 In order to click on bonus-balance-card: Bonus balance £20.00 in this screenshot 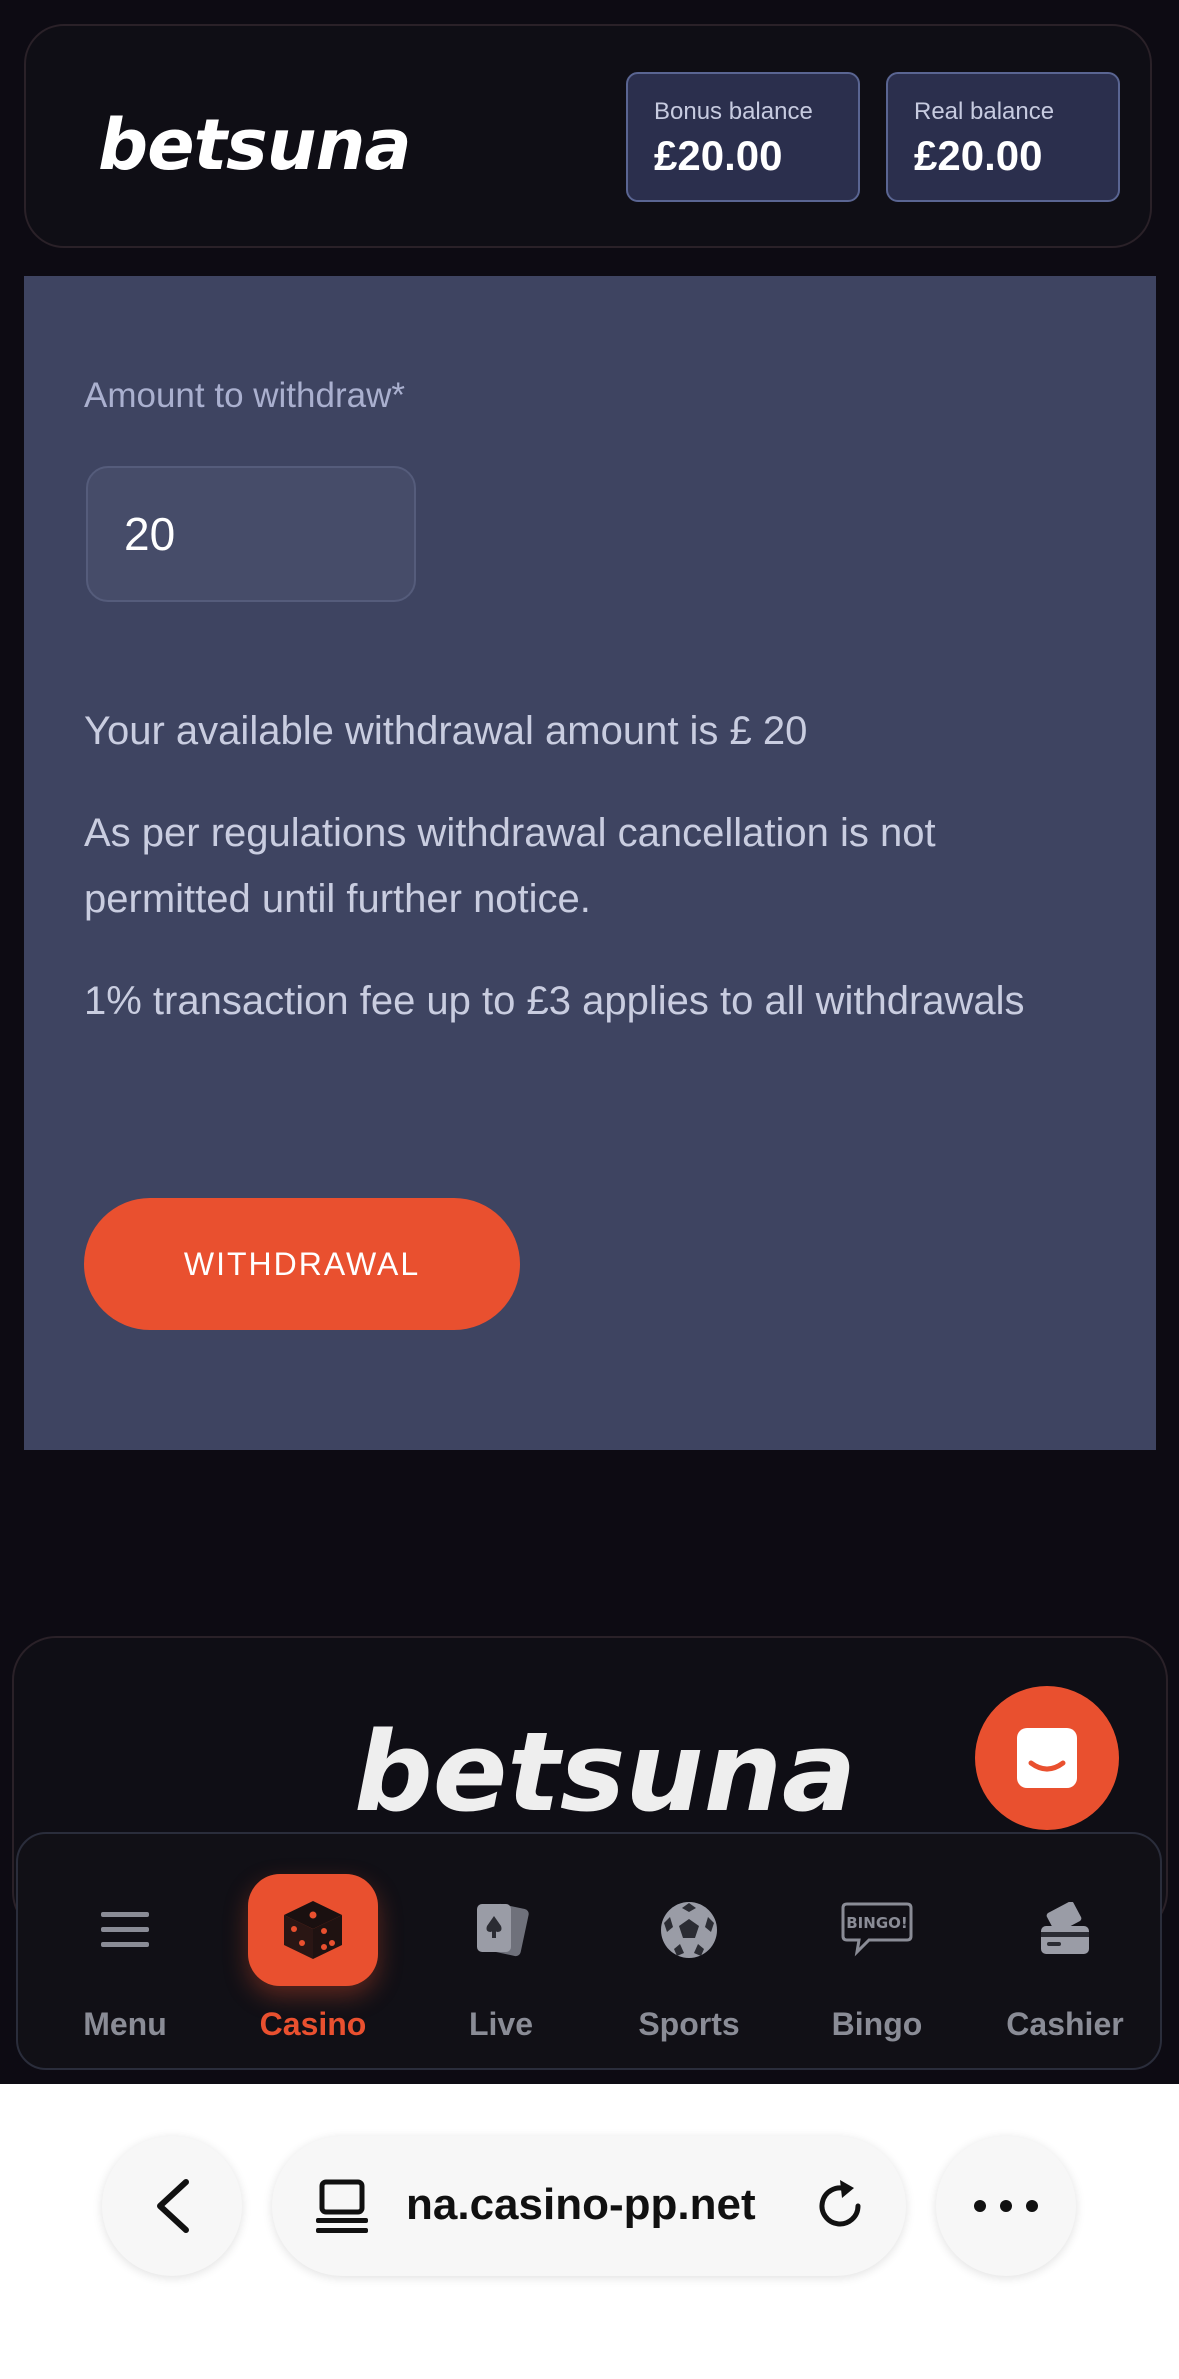, I will do `click(743, 137)`.